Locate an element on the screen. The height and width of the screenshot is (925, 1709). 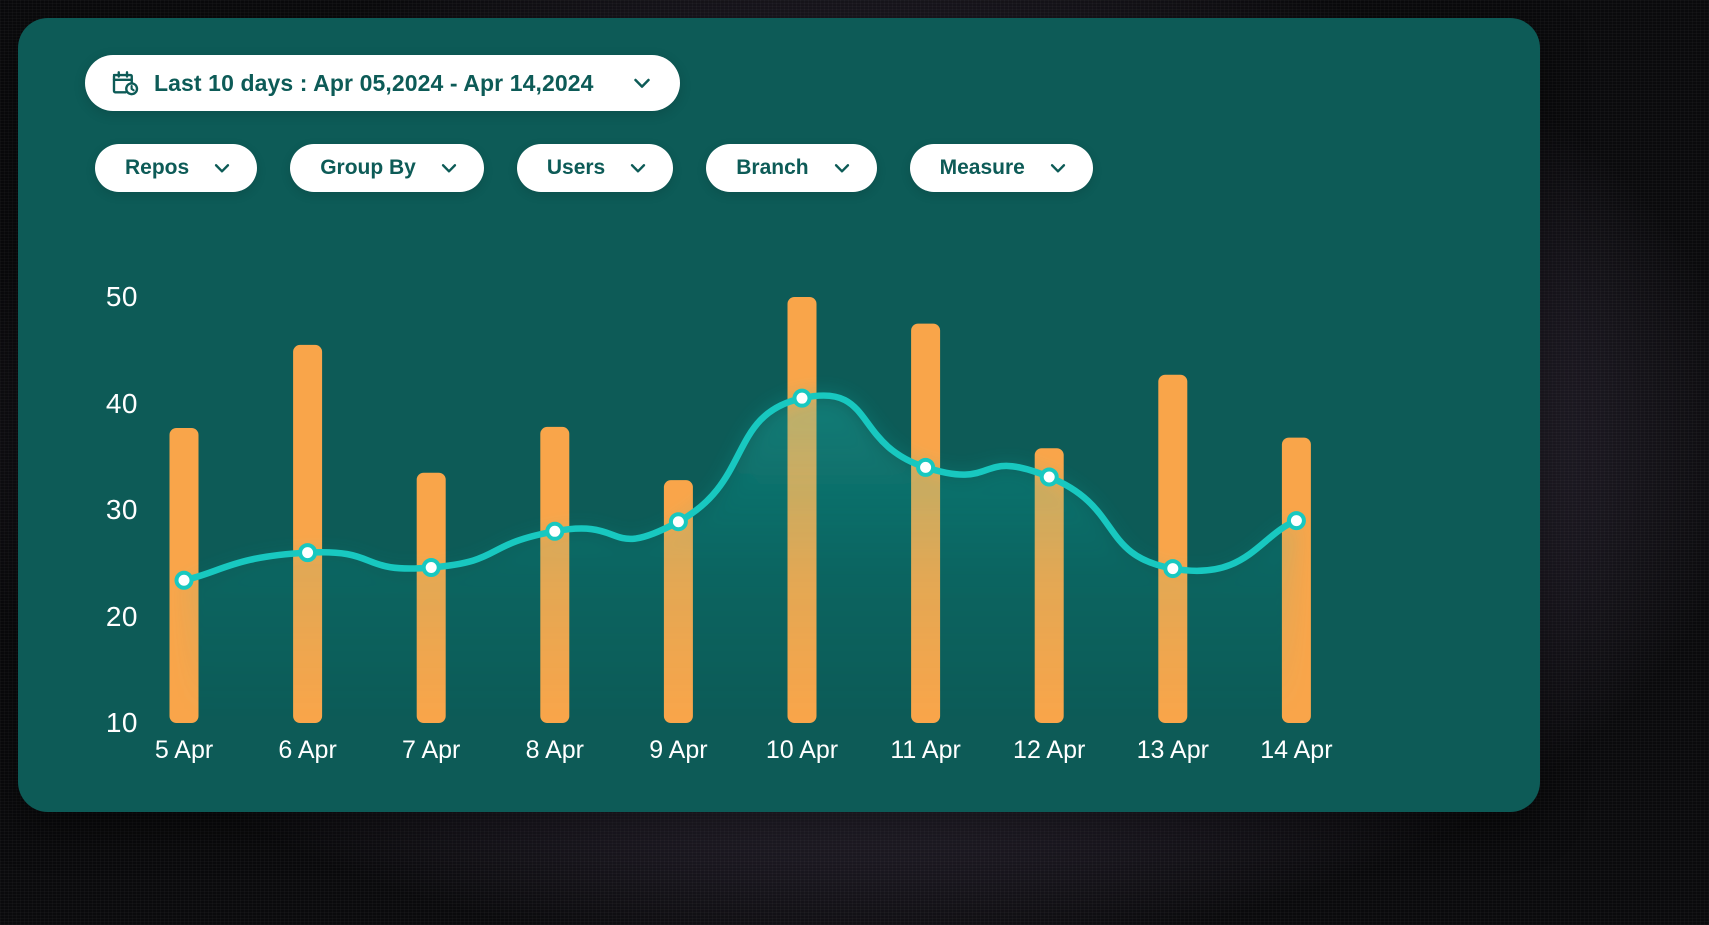
x-axis-tick-label: 12 Apr is located at coordinates (1049, 750).